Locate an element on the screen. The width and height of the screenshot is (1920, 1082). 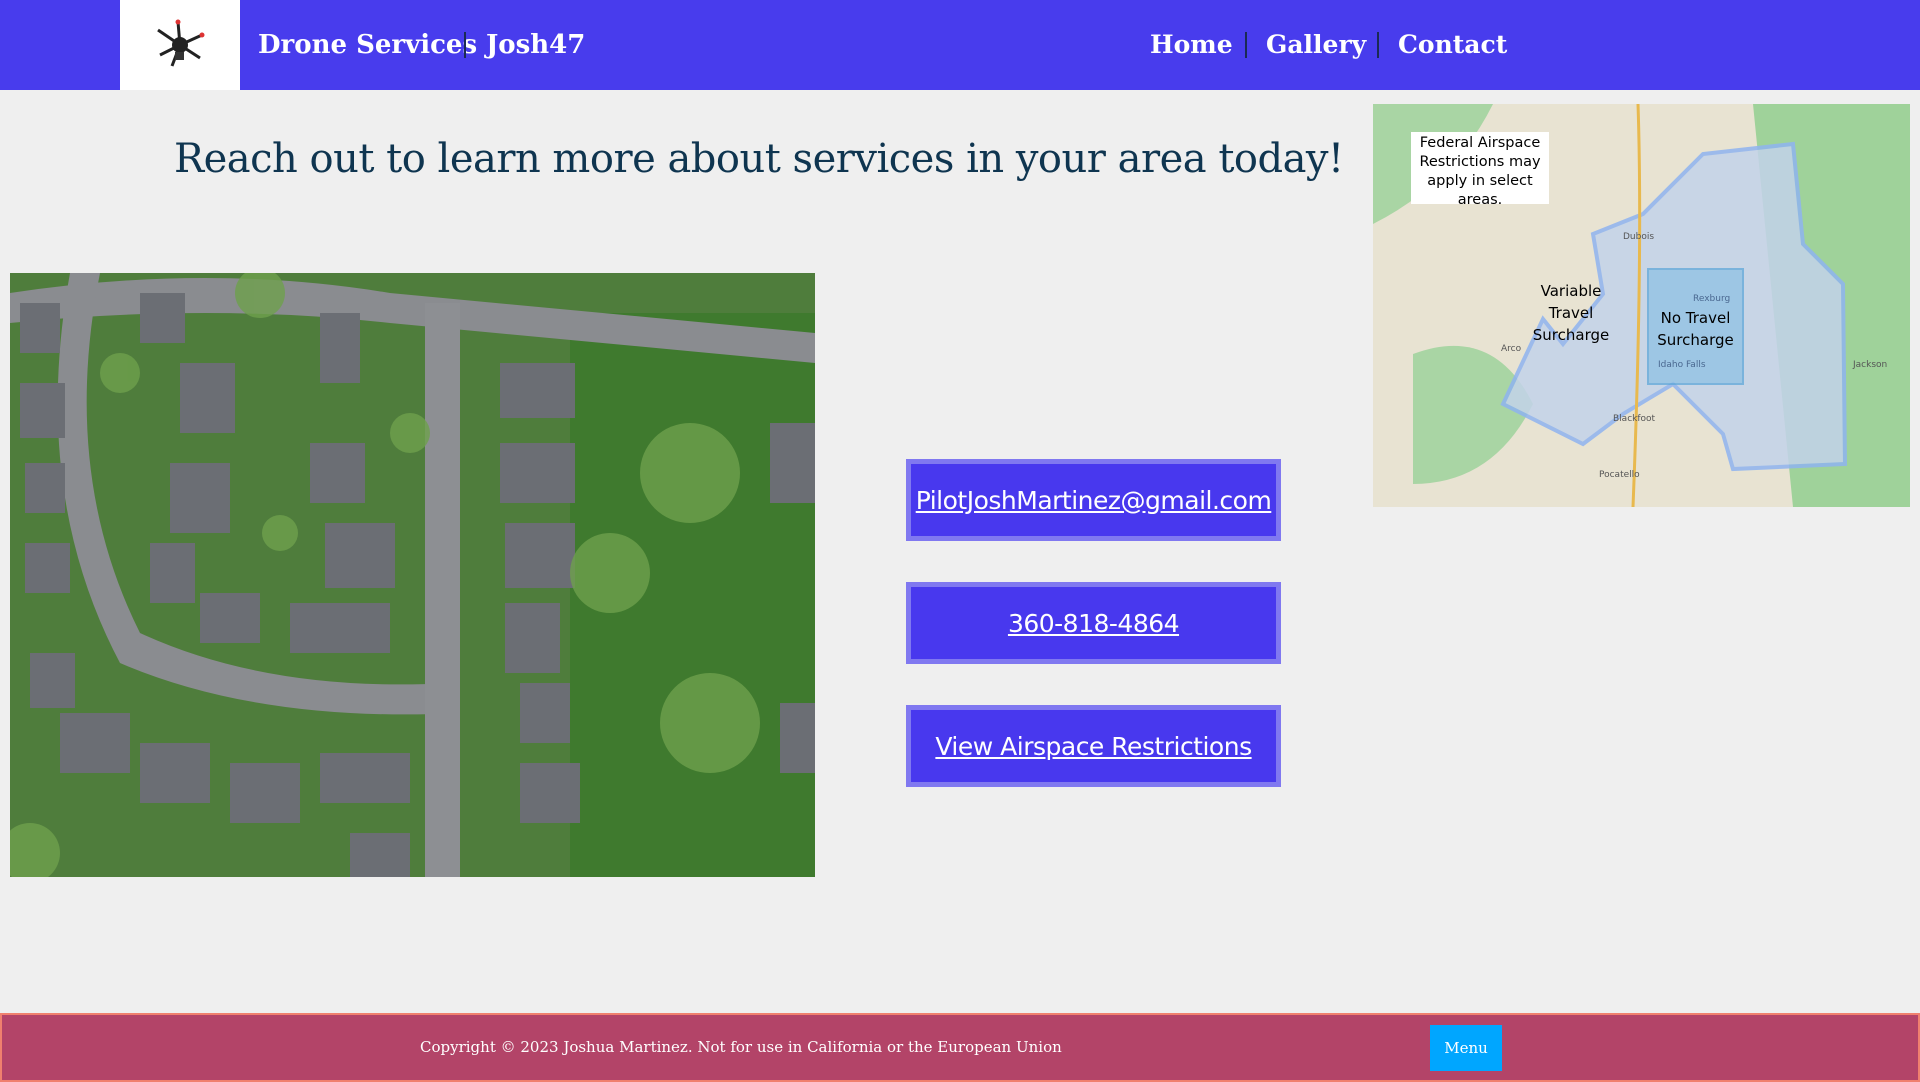
place-label: Dubois is located at coordinates (1639, 237).